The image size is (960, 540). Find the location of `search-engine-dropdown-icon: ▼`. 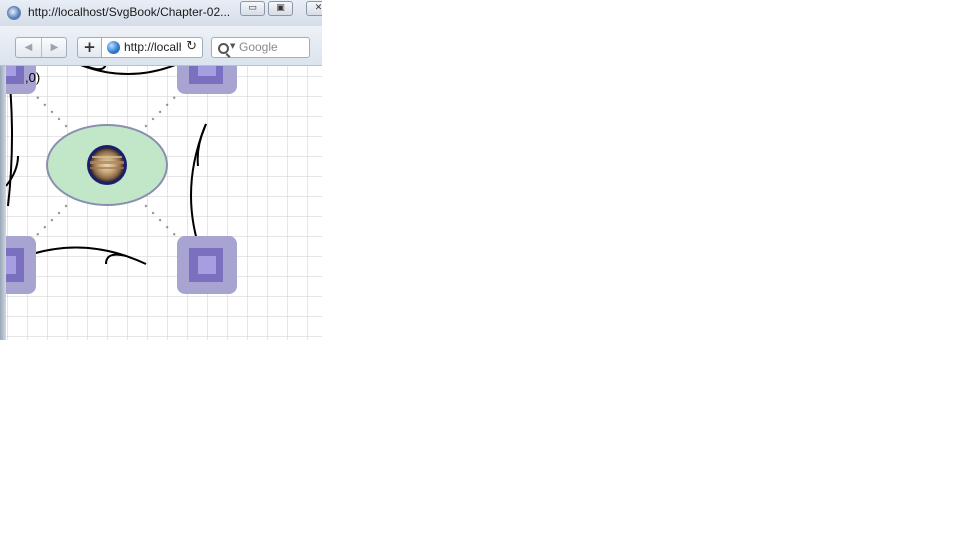

search-engine-dropdown-icon: ▼ is located at coordinates (232, 46).